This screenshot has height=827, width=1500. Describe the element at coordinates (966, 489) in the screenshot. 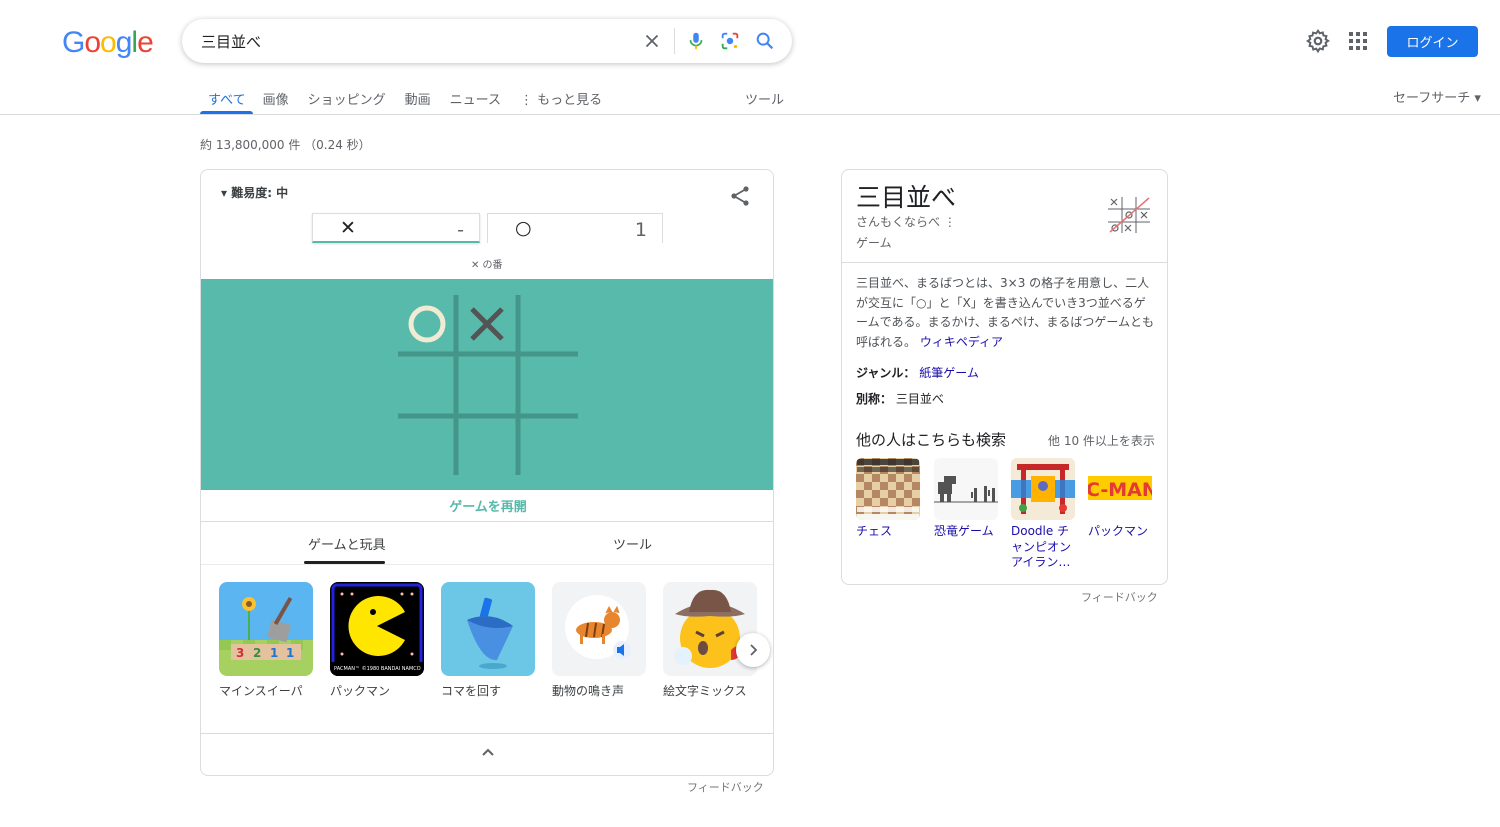

I see `dino-game-icon` at that location.